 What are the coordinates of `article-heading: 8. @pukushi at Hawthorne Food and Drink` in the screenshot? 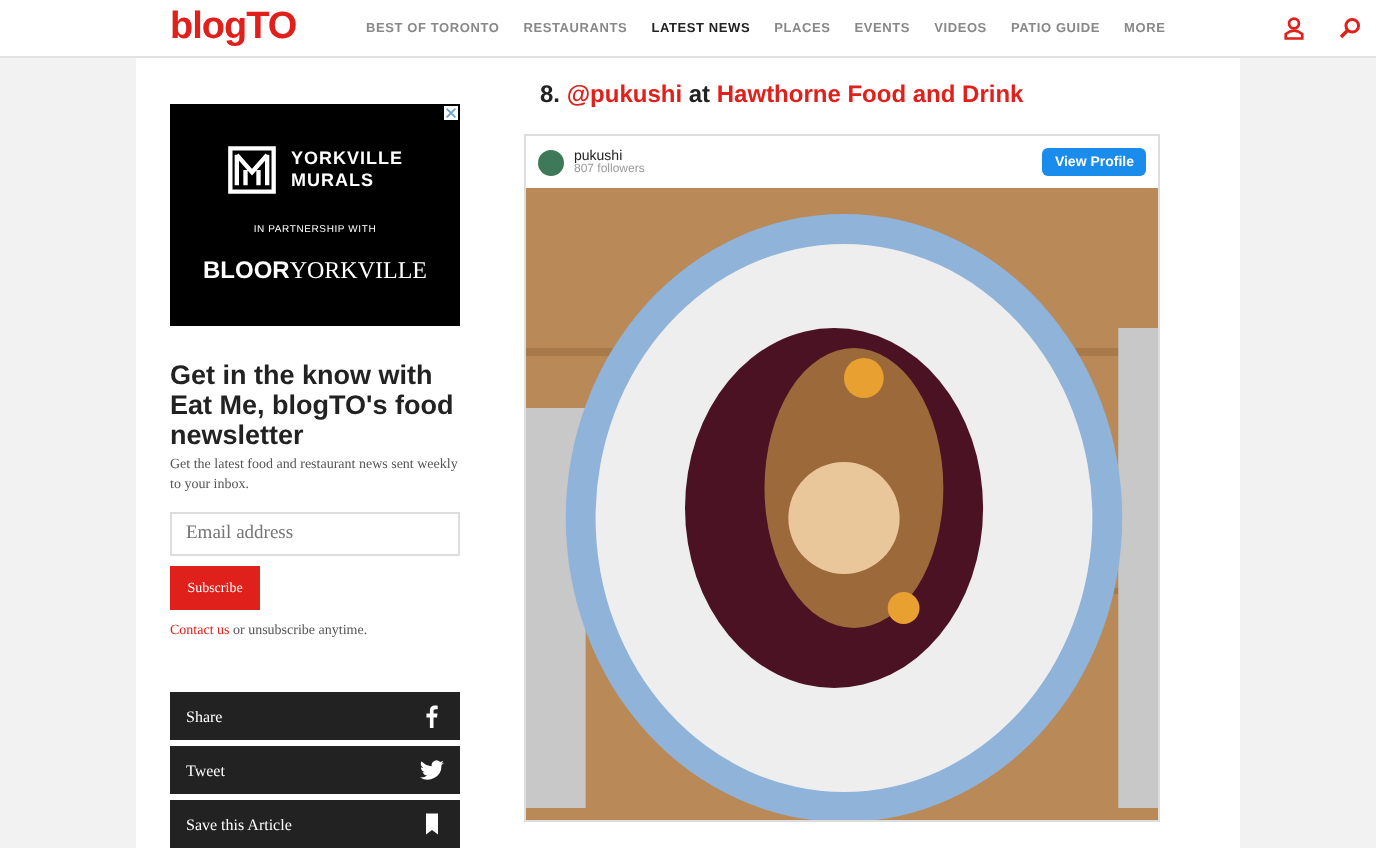 It's located at (783, 94).